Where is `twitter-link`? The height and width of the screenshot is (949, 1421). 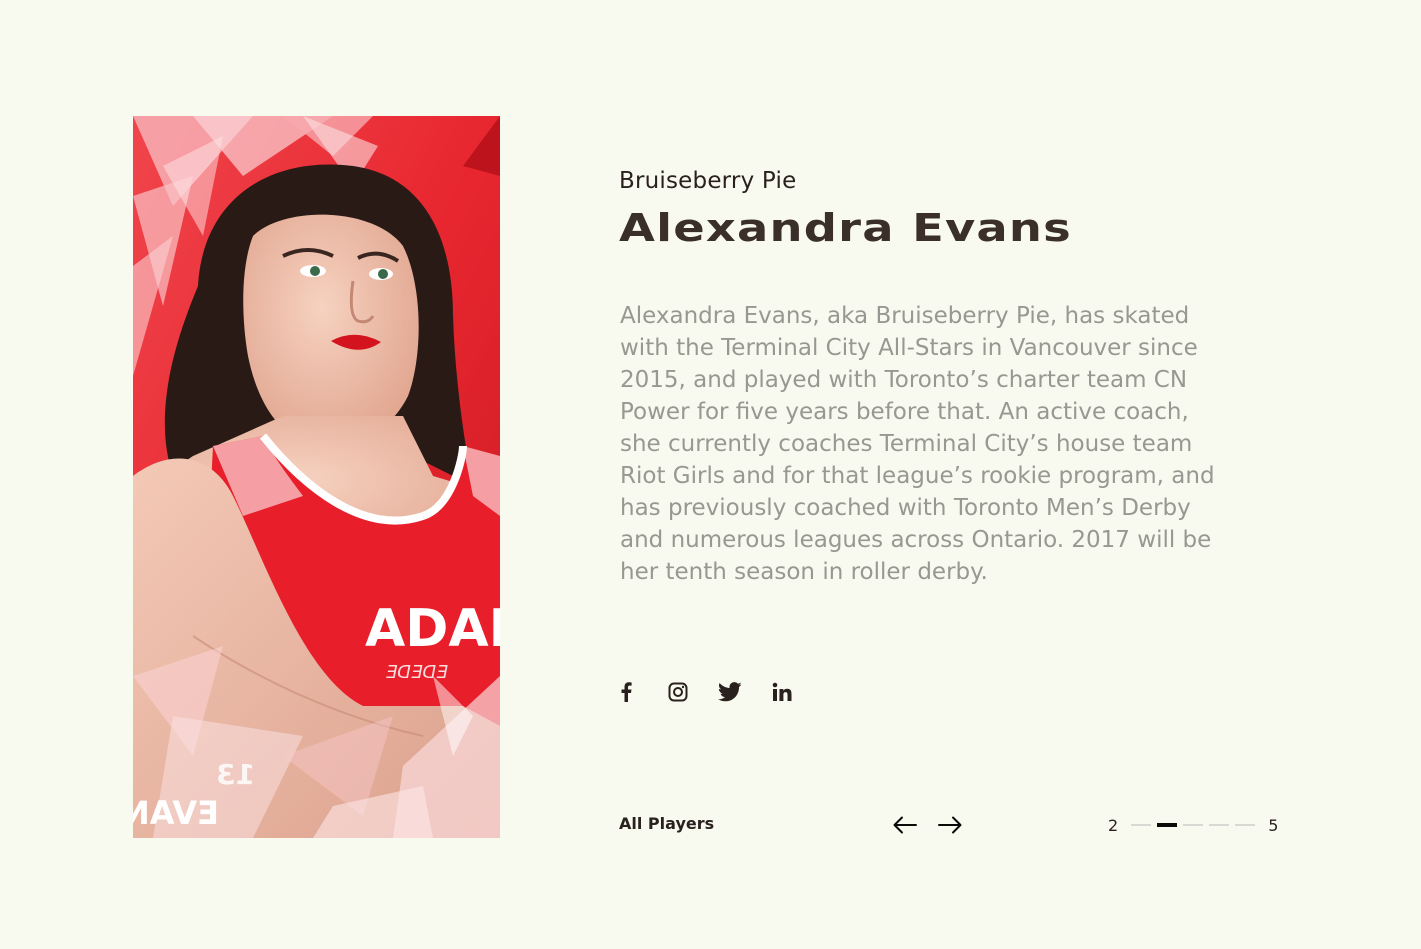
twitter-link is located at coordinates (730, 692).